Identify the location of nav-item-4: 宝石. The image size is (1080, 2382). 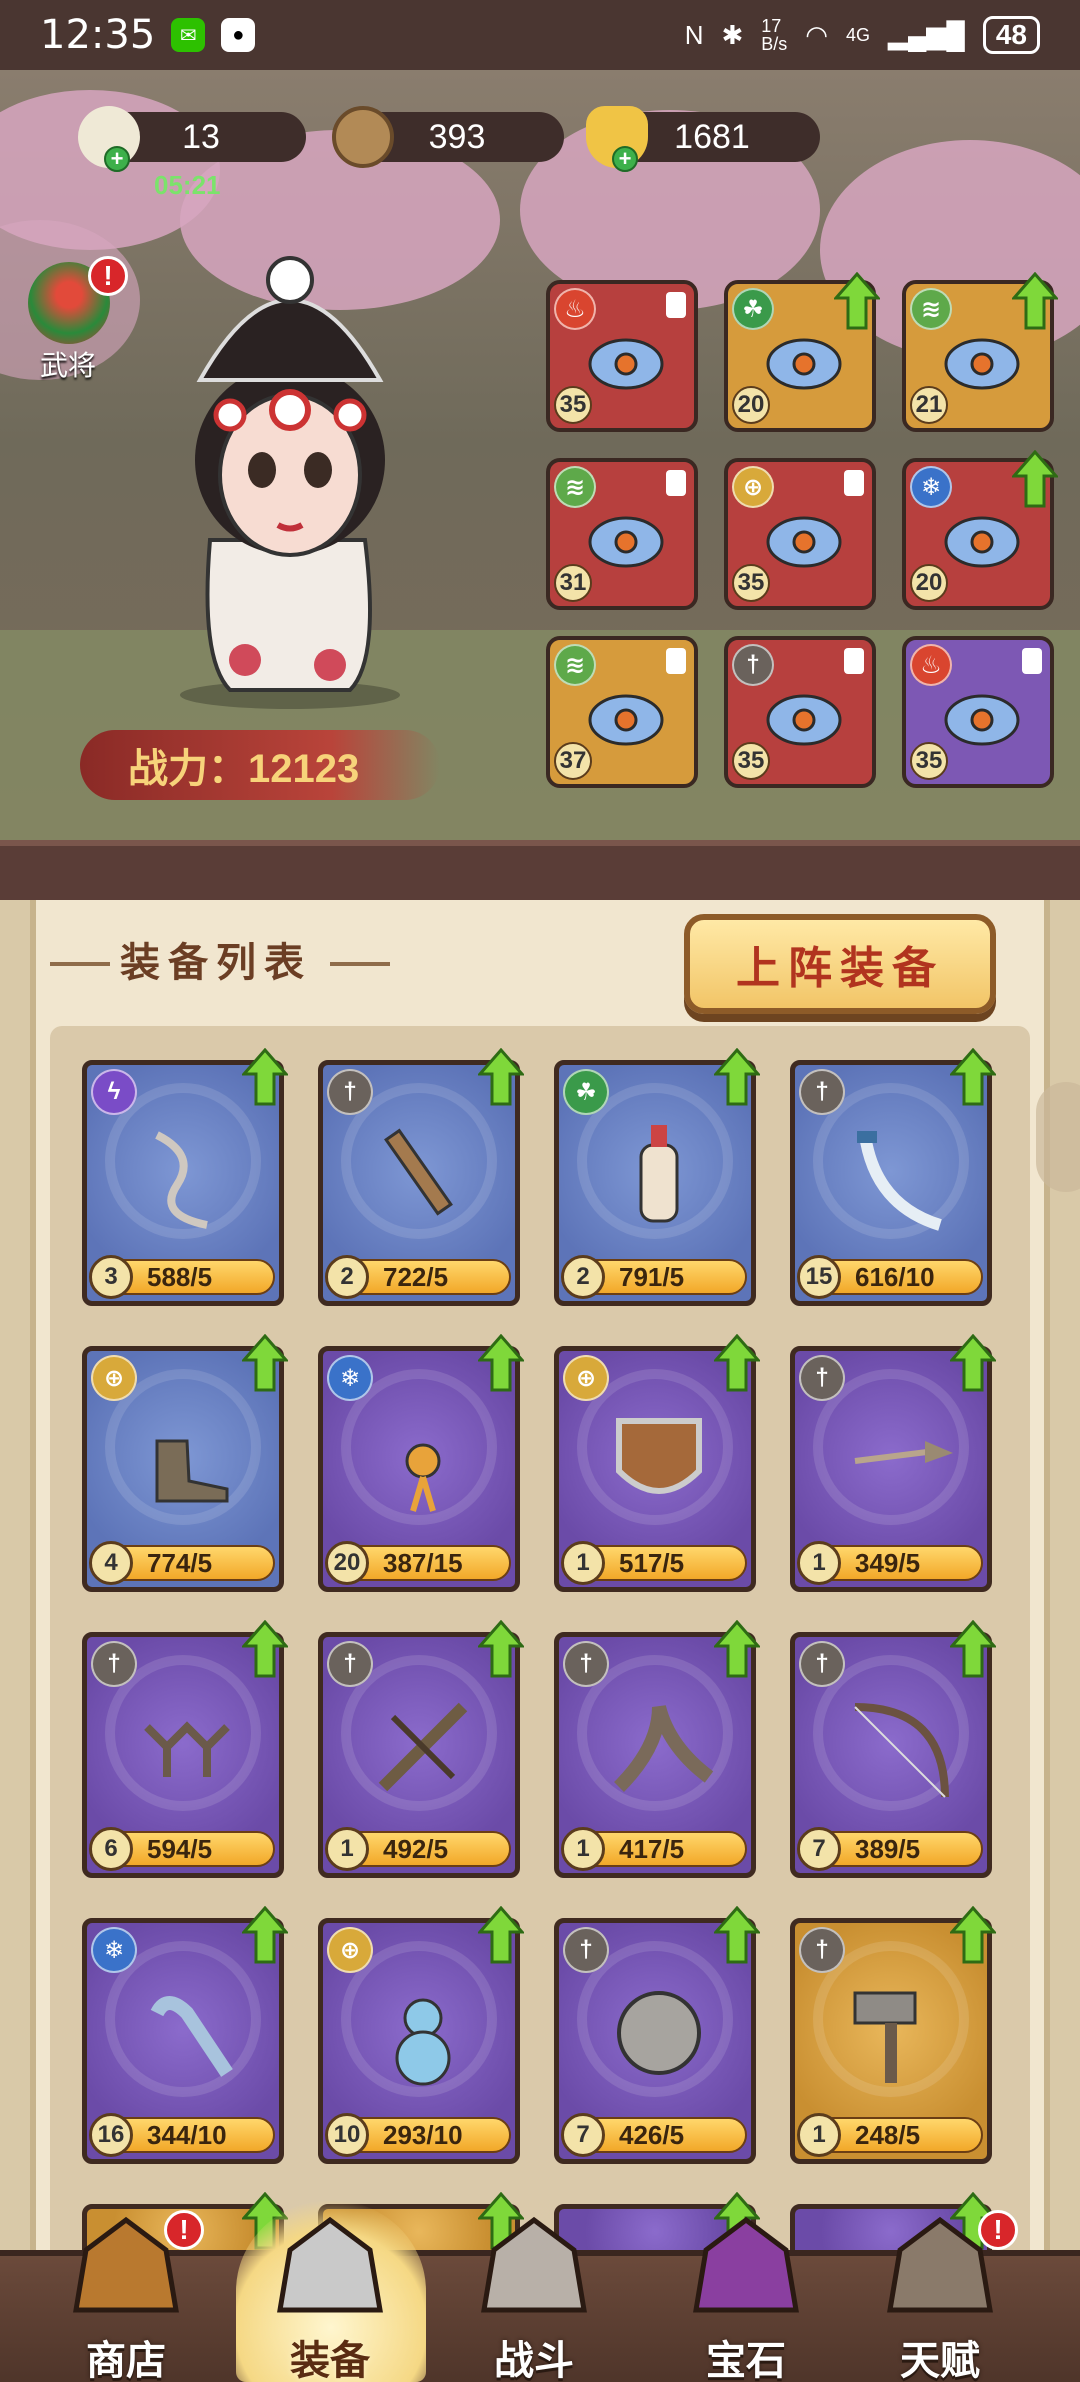
(746, 2296).